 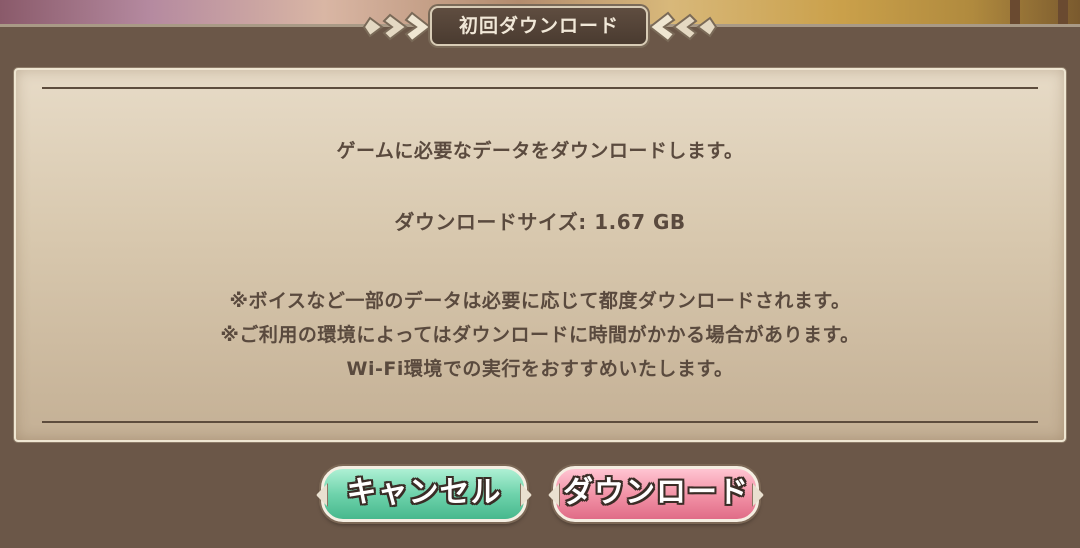 I want to click on note-voice-data: ※ボイスなど一部のデータは必要に応じて都度ダウンロードされます。, so click(x=540, y=301).